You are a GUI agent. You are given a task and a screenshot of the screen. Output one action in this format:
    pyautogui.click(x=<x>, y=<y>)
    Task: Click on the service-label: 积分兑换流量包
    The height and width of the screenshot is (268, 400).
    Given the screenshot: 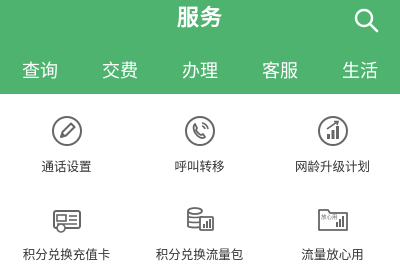 What is the action you would take?
    pyautogui.click(x=199, y=254)
    